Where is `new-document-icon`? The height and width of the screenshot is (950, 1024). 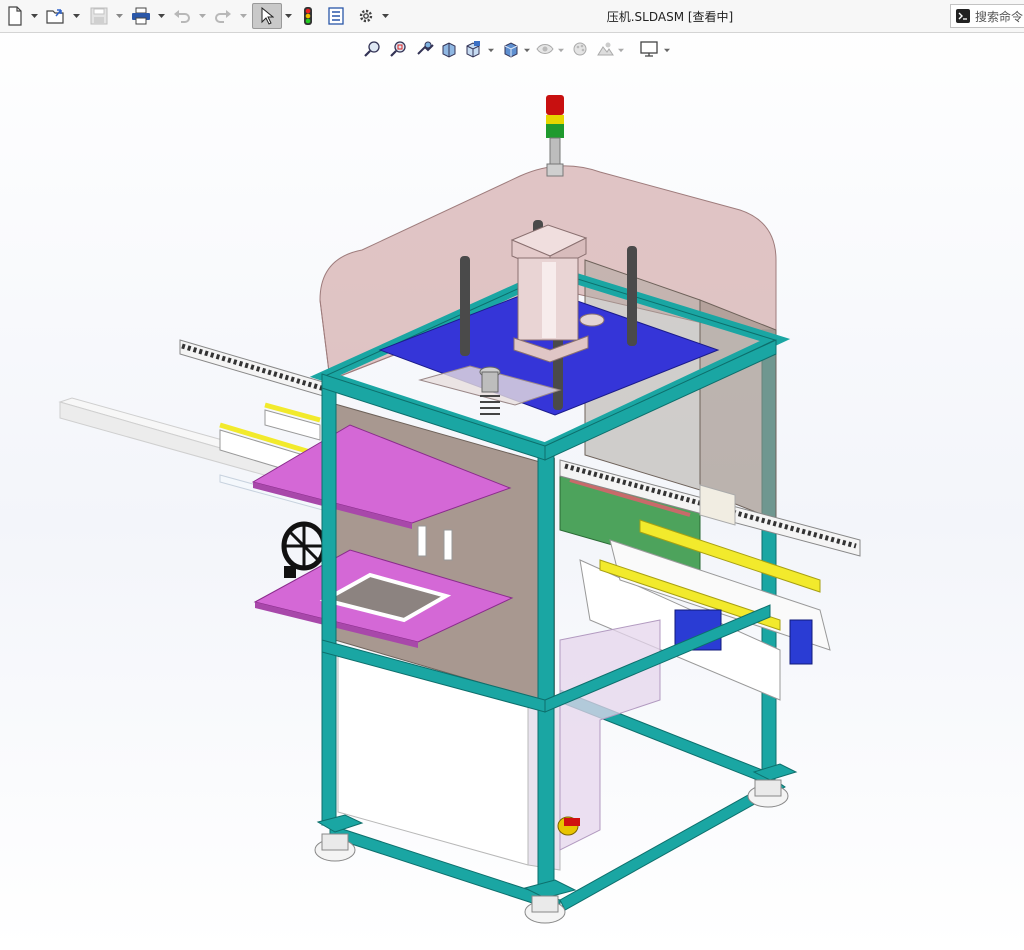
new-document-icon is located at coordinates (15, 16).